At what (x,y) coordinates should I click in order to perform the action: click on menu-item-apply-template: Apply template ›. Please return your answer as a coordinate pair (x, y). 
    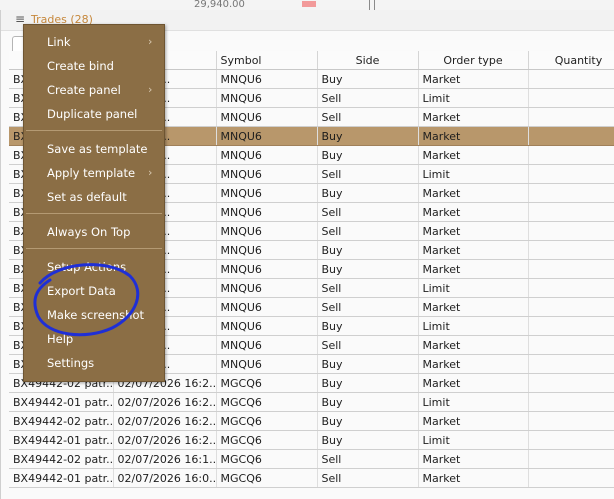
    Looking at the image, I should click on (94, 173).